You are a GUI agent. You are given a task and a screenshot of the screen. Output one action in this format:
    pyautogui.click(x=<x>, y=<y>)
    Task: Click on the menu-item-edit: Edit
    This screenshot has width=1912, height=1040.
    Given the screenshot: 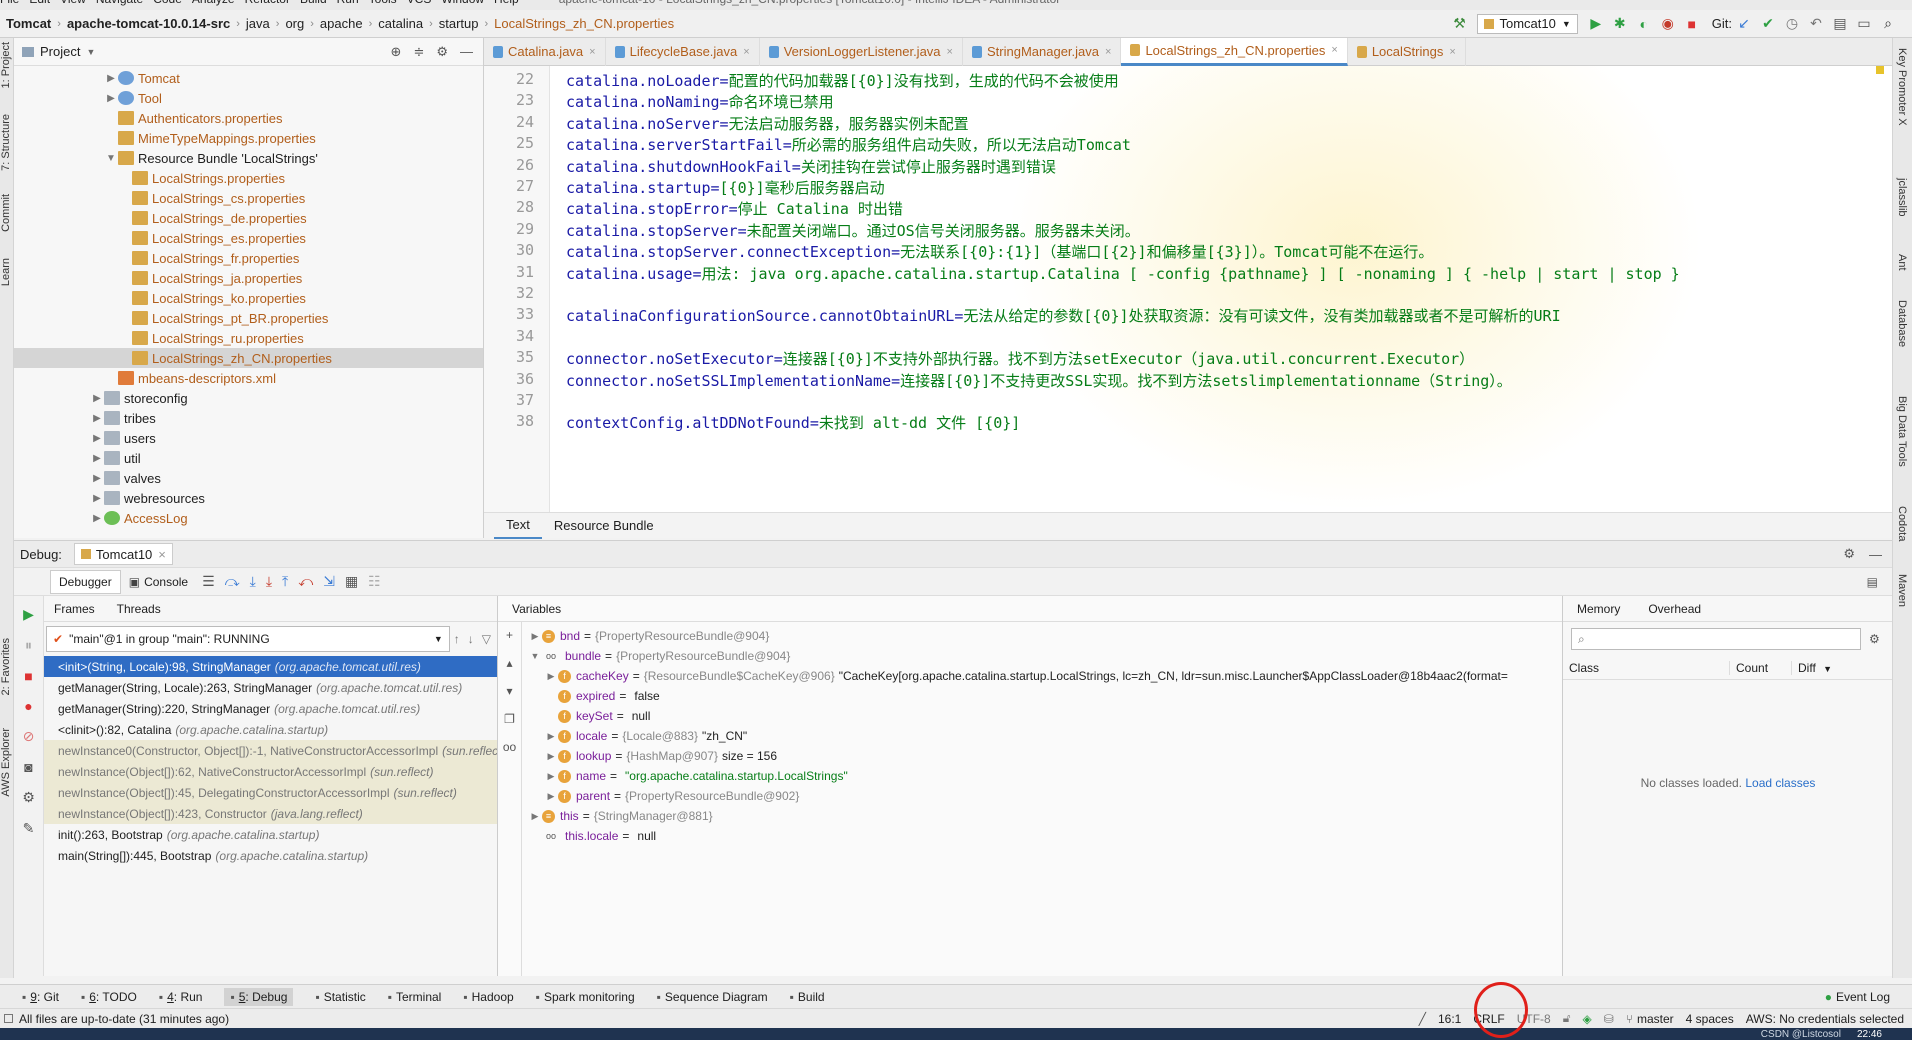 What is the action you would take?
    pyautogui.click(x=39, y=3)
    